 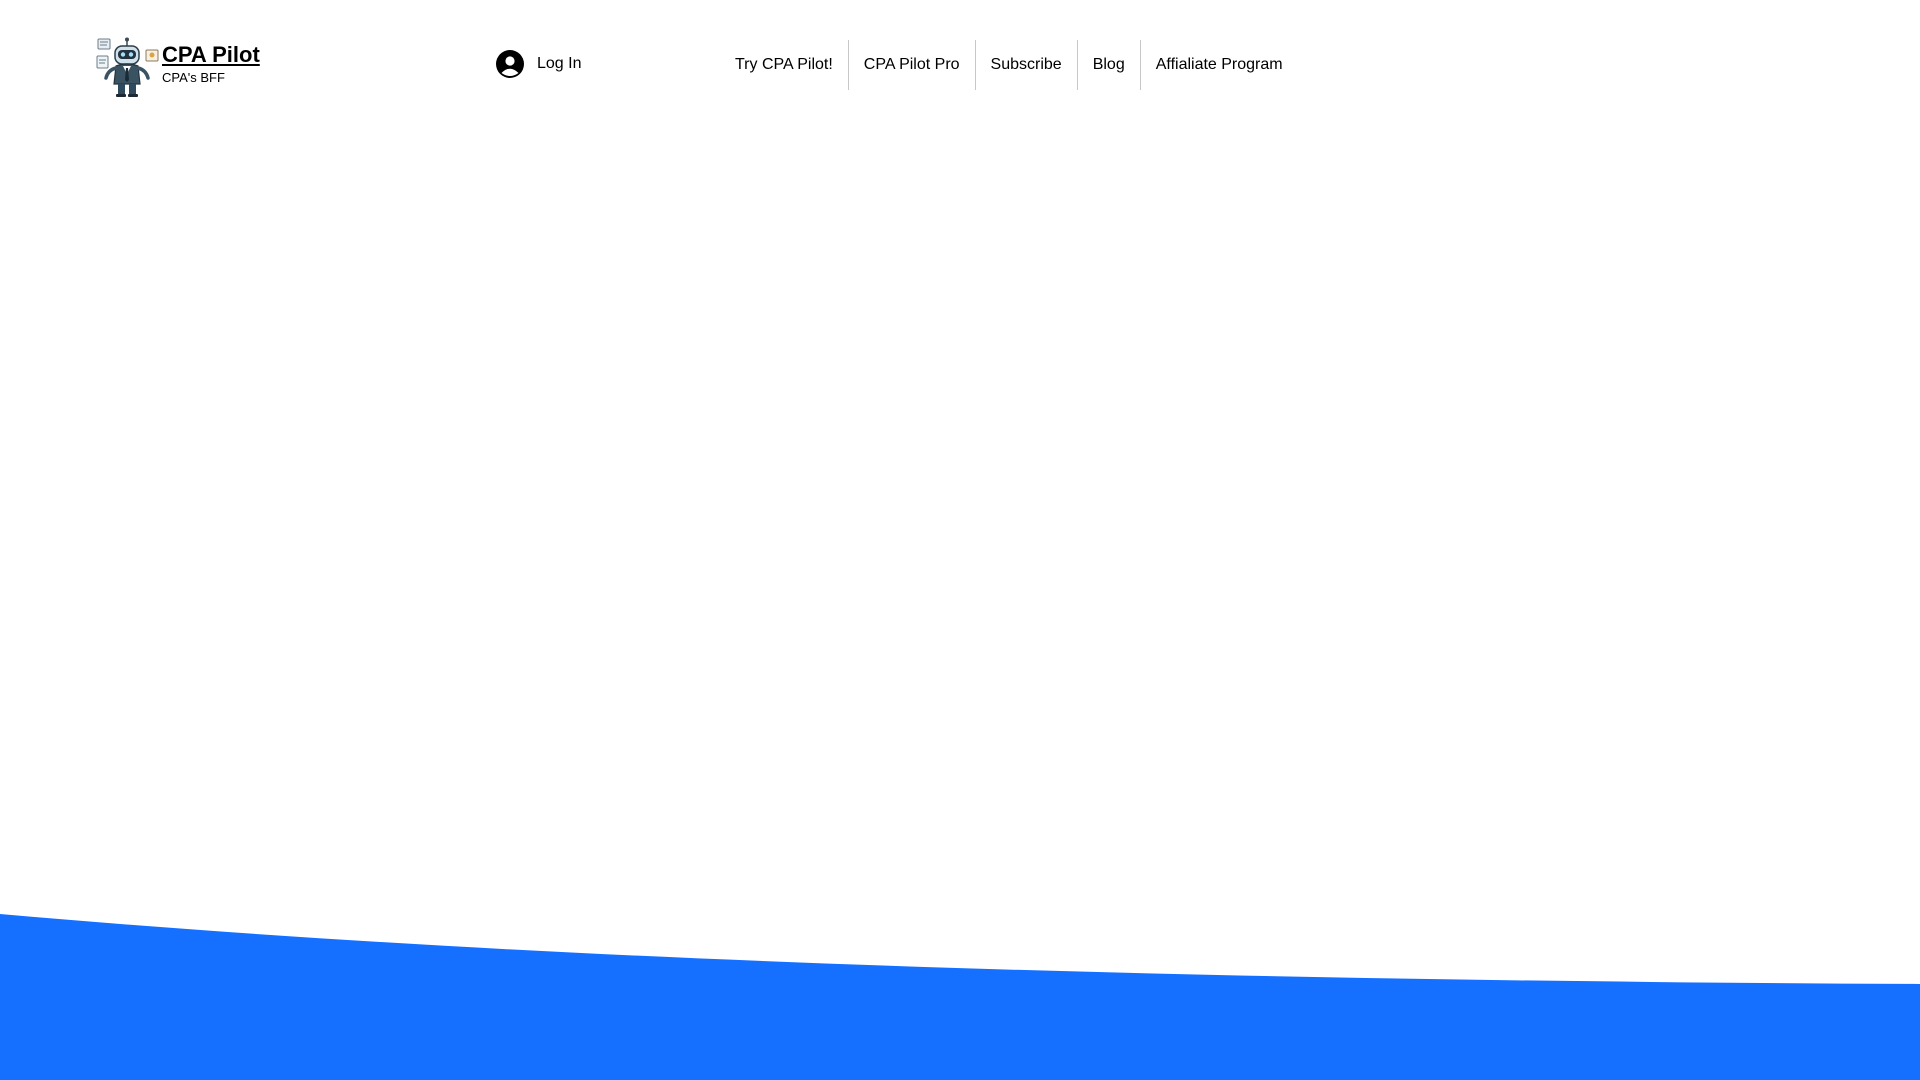 I want to click on brand-text: CPA Pilot CPA's BFF, so click(x=211, y=64).